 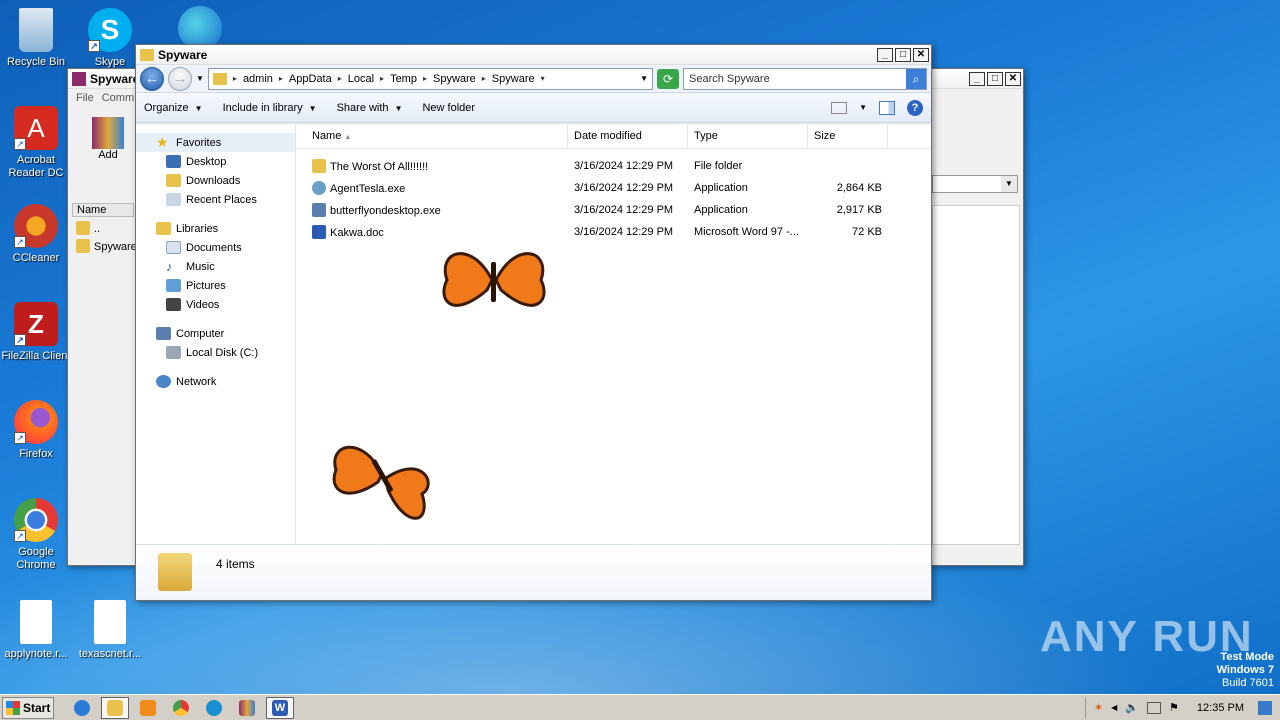 I want to click on item-count: 4 items, so click(x=235, y=564).